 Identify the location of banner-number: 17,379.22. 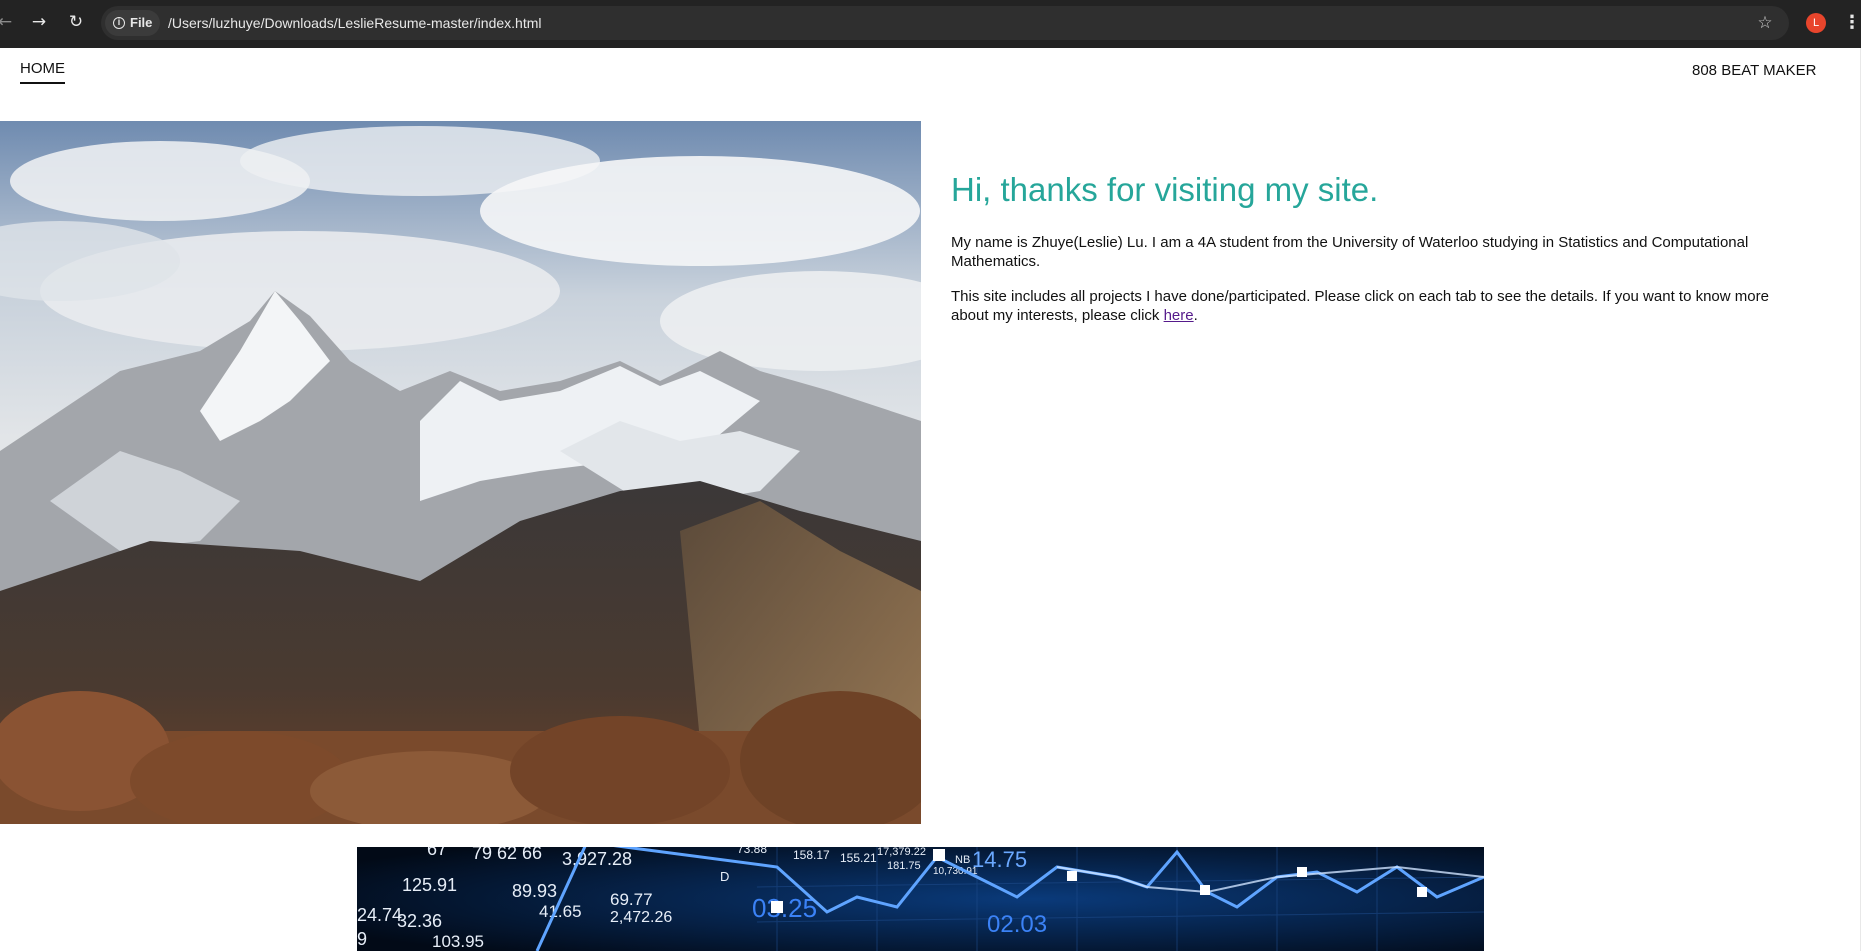
(901, 852).